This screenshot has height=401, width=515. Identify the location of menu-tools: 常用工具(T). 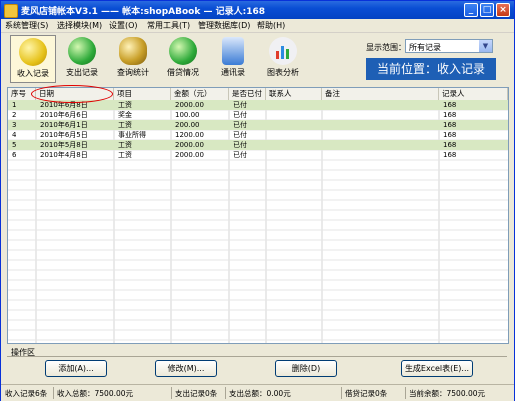
(168, 25).